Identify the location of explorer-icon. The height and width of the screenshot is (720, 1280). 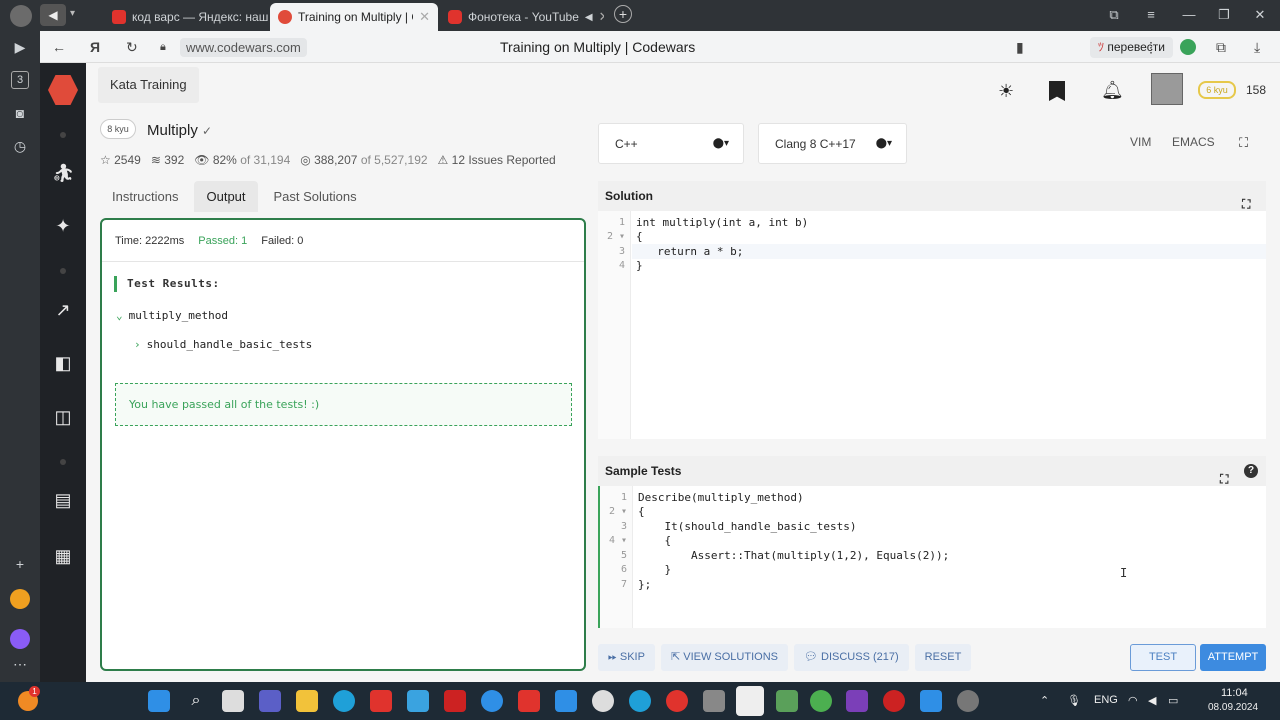
(307, 701).